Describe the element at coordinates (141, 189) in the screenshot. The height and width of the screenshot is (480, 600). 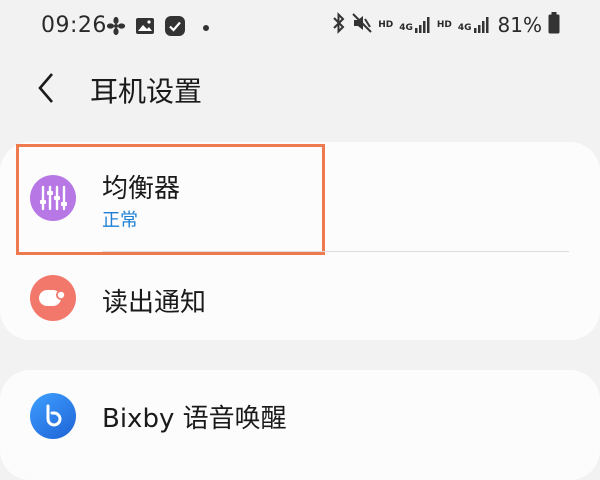
I see `equalizer-title: 均衡器` at that location.